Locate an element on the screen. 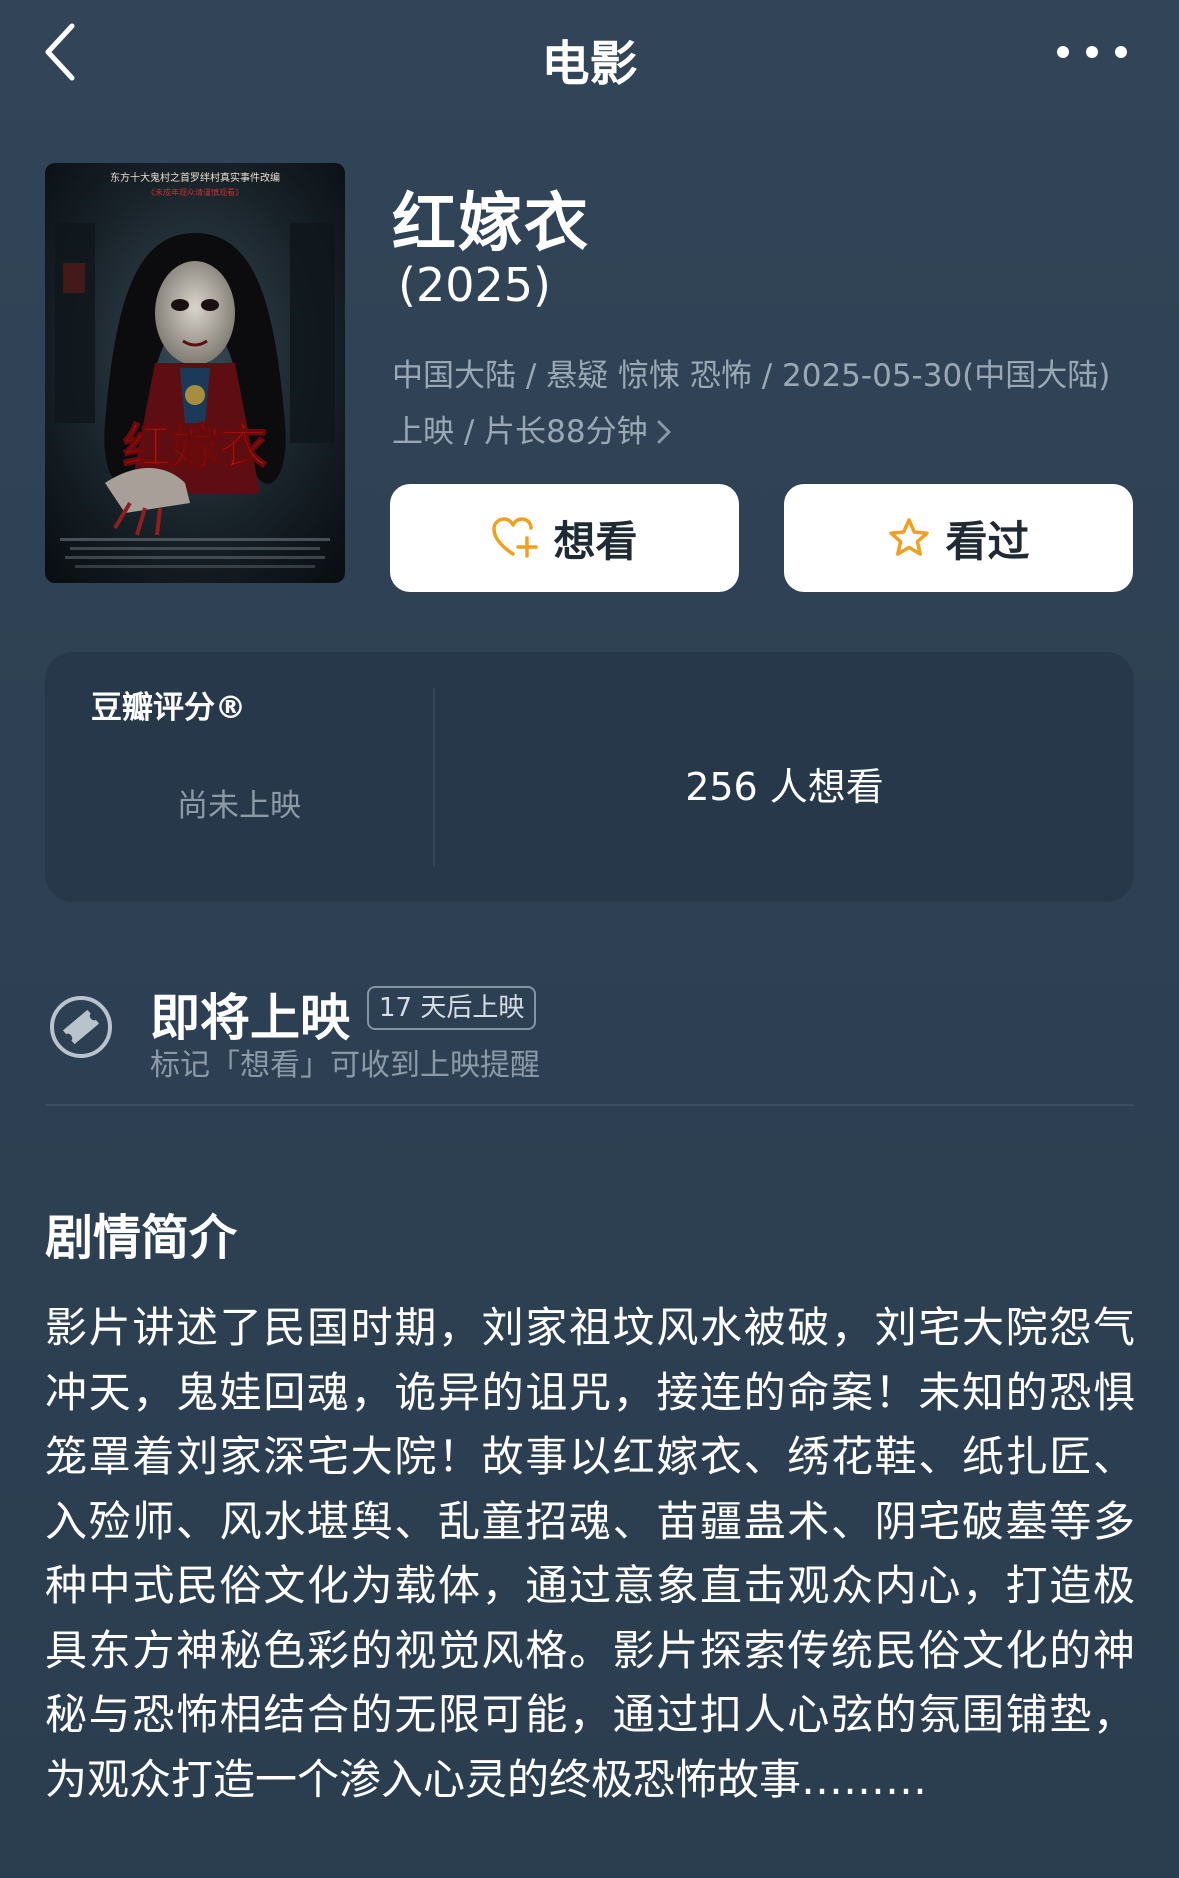  want-count: 256 人想看 is located at coordinates (784, 783).